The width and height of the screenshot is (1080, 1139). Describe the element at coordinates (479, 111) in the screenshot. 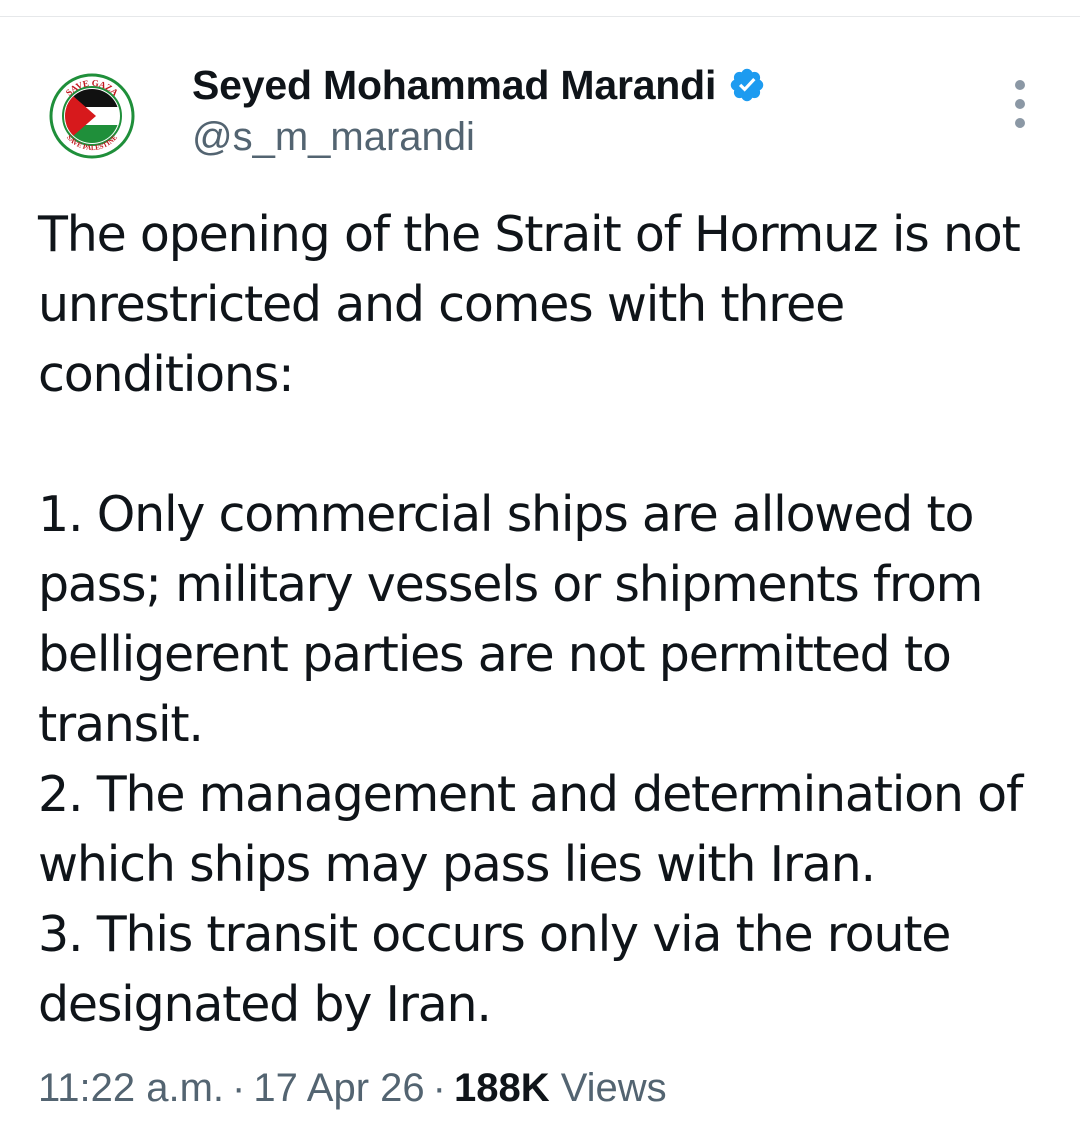

I see `author-block: Seyed Mohammad Marandi @s_m_marandi` at that location.